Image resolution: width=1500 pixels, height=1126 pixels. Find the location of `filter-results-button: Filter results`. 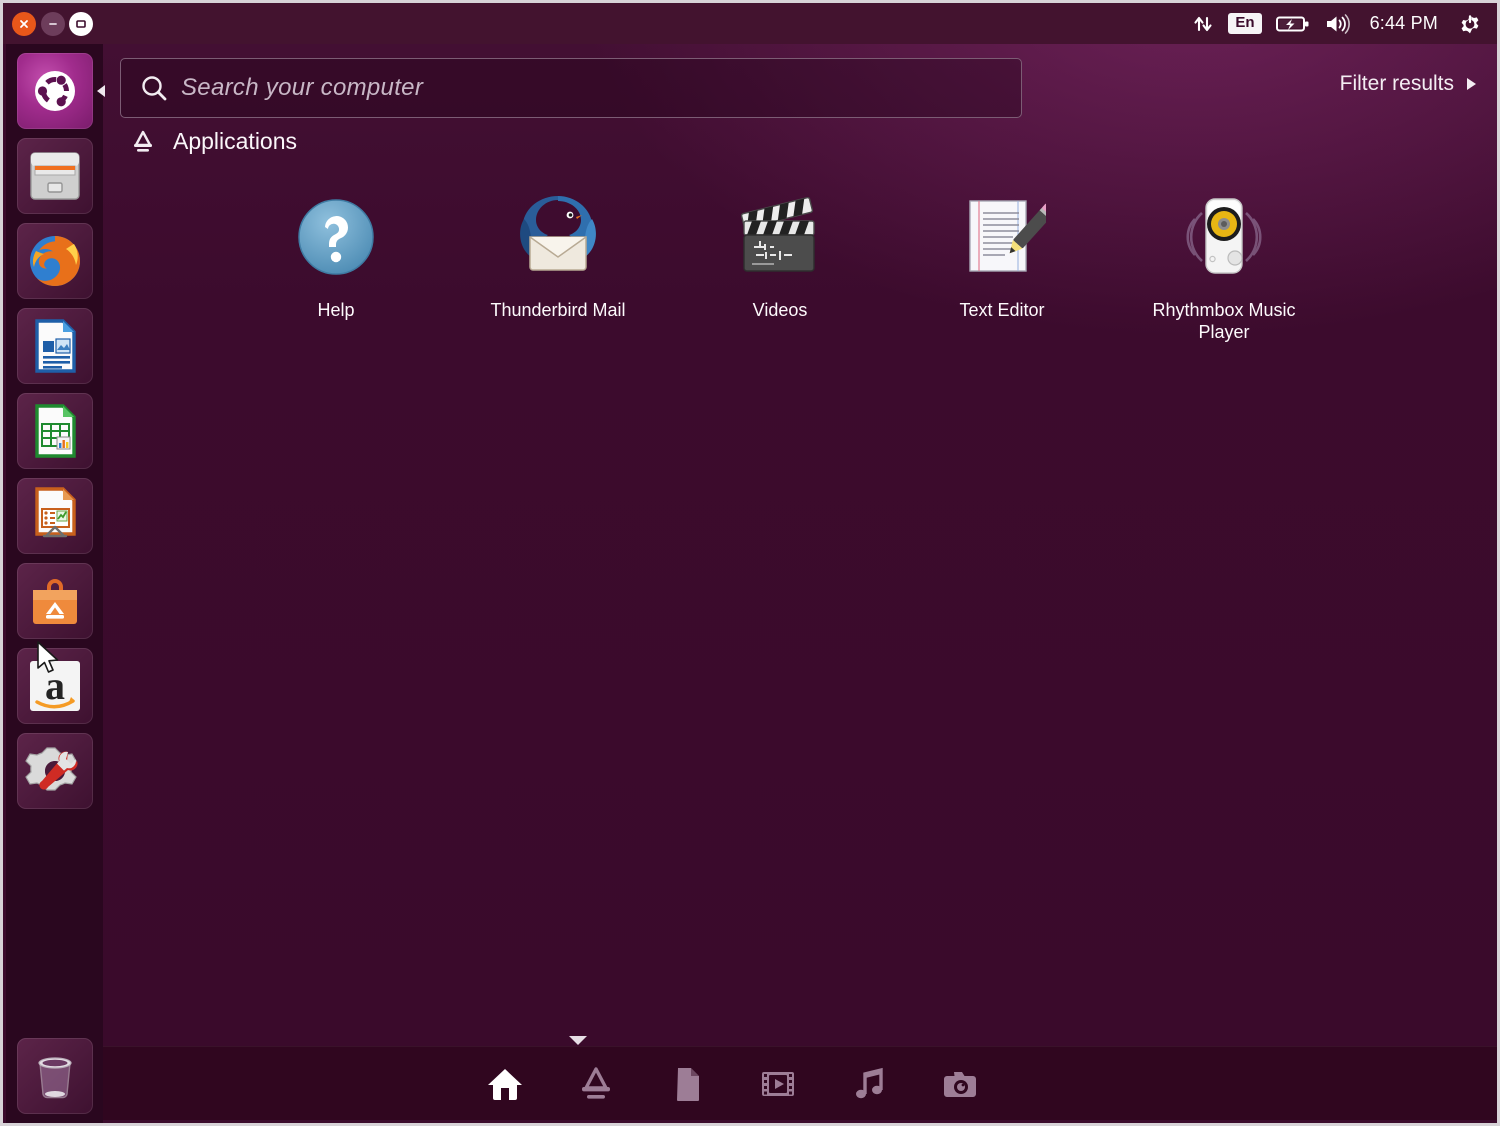

filter-results-button: Filter results is located at coordinates (1408, 84).